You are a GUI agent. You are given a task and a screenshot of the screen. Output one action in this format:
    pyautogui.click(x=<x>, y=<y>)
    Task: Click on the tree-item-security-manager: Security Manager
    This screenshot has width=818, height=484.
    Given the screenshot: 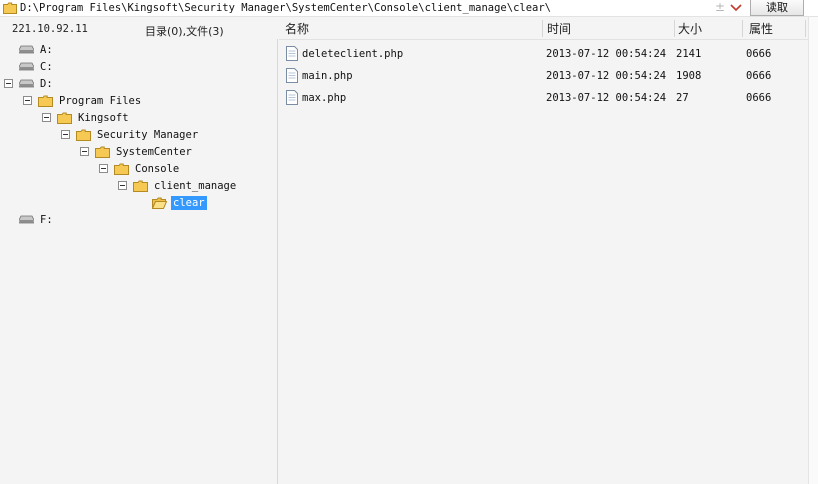 What is the action you would take?
    pyautogui.click(x=130, y=134)
    